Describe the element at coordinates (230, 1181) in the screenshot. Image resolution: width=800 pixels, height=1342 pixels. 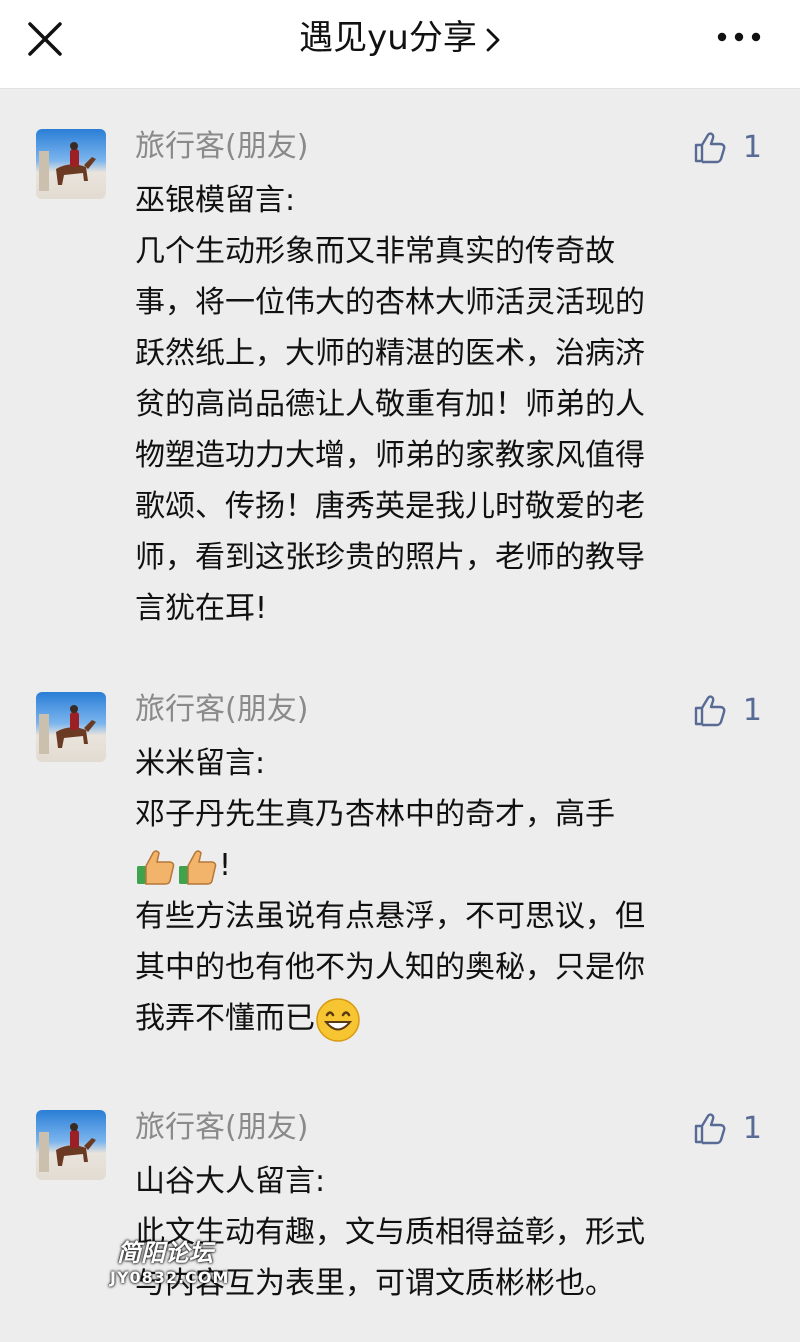
I see `comment-author-line: 山谷大人留言:` at that location.